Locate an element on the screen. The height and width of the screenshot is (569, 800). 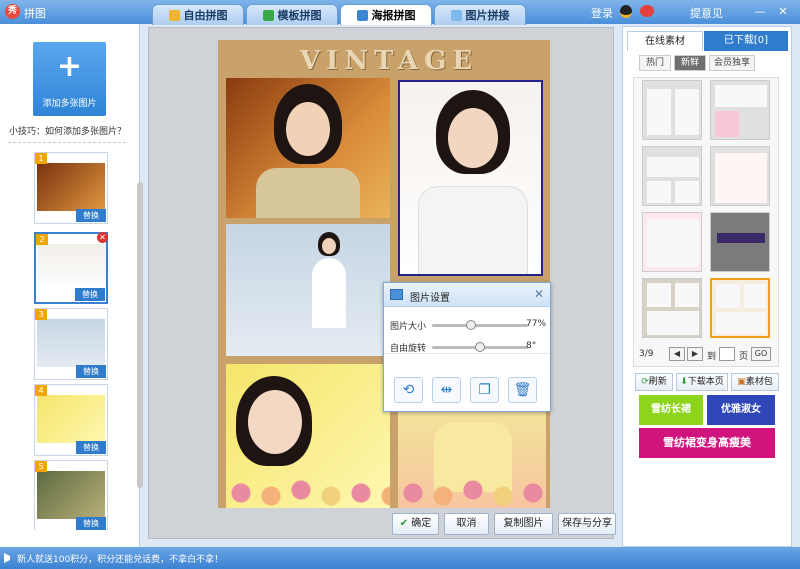
tip-link: 小技巧：如何添加多张图片？ is located at coordinates (67, 130).